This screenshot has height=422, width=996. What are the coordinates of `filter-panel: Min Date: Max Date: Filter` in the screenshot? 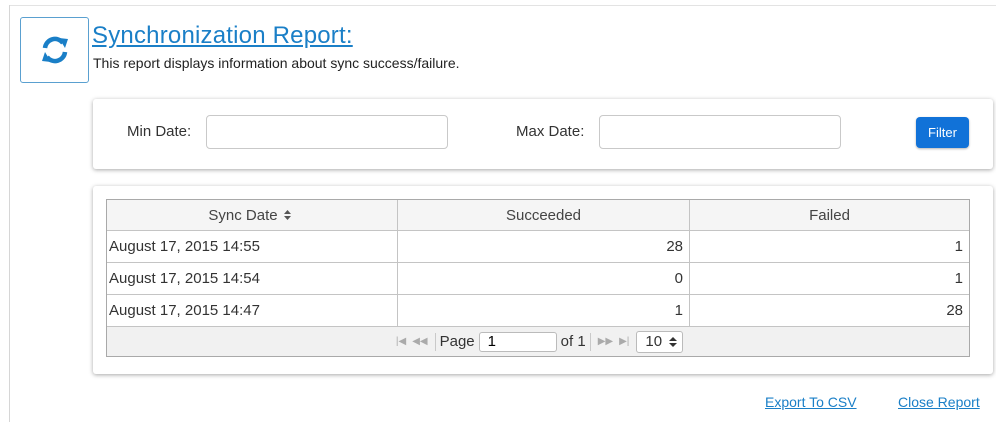 It's located at (543, 134).